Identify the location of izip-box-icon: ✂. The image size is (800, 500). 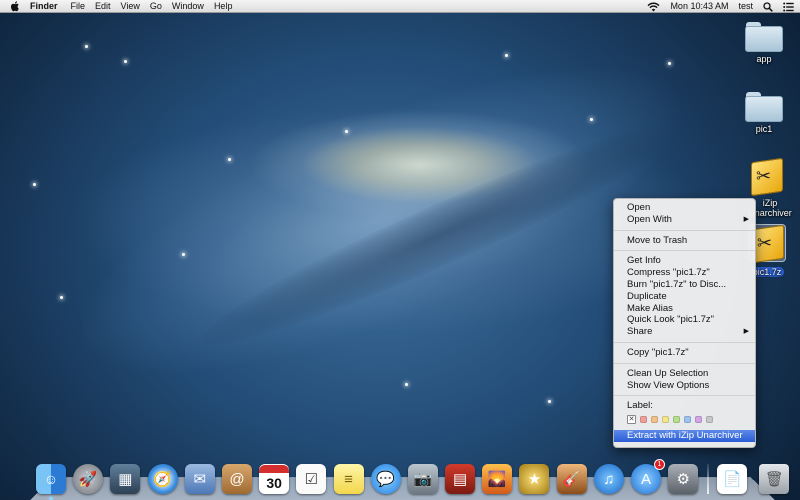
(767, 177).